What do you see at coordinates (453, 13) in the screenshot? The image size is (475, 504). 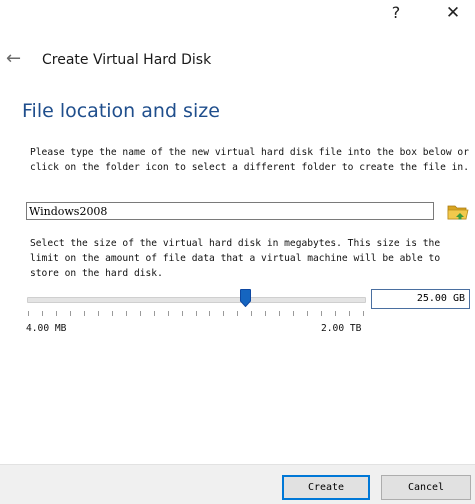 I see `close-icon: ✕` at bounding box center [453, 13].